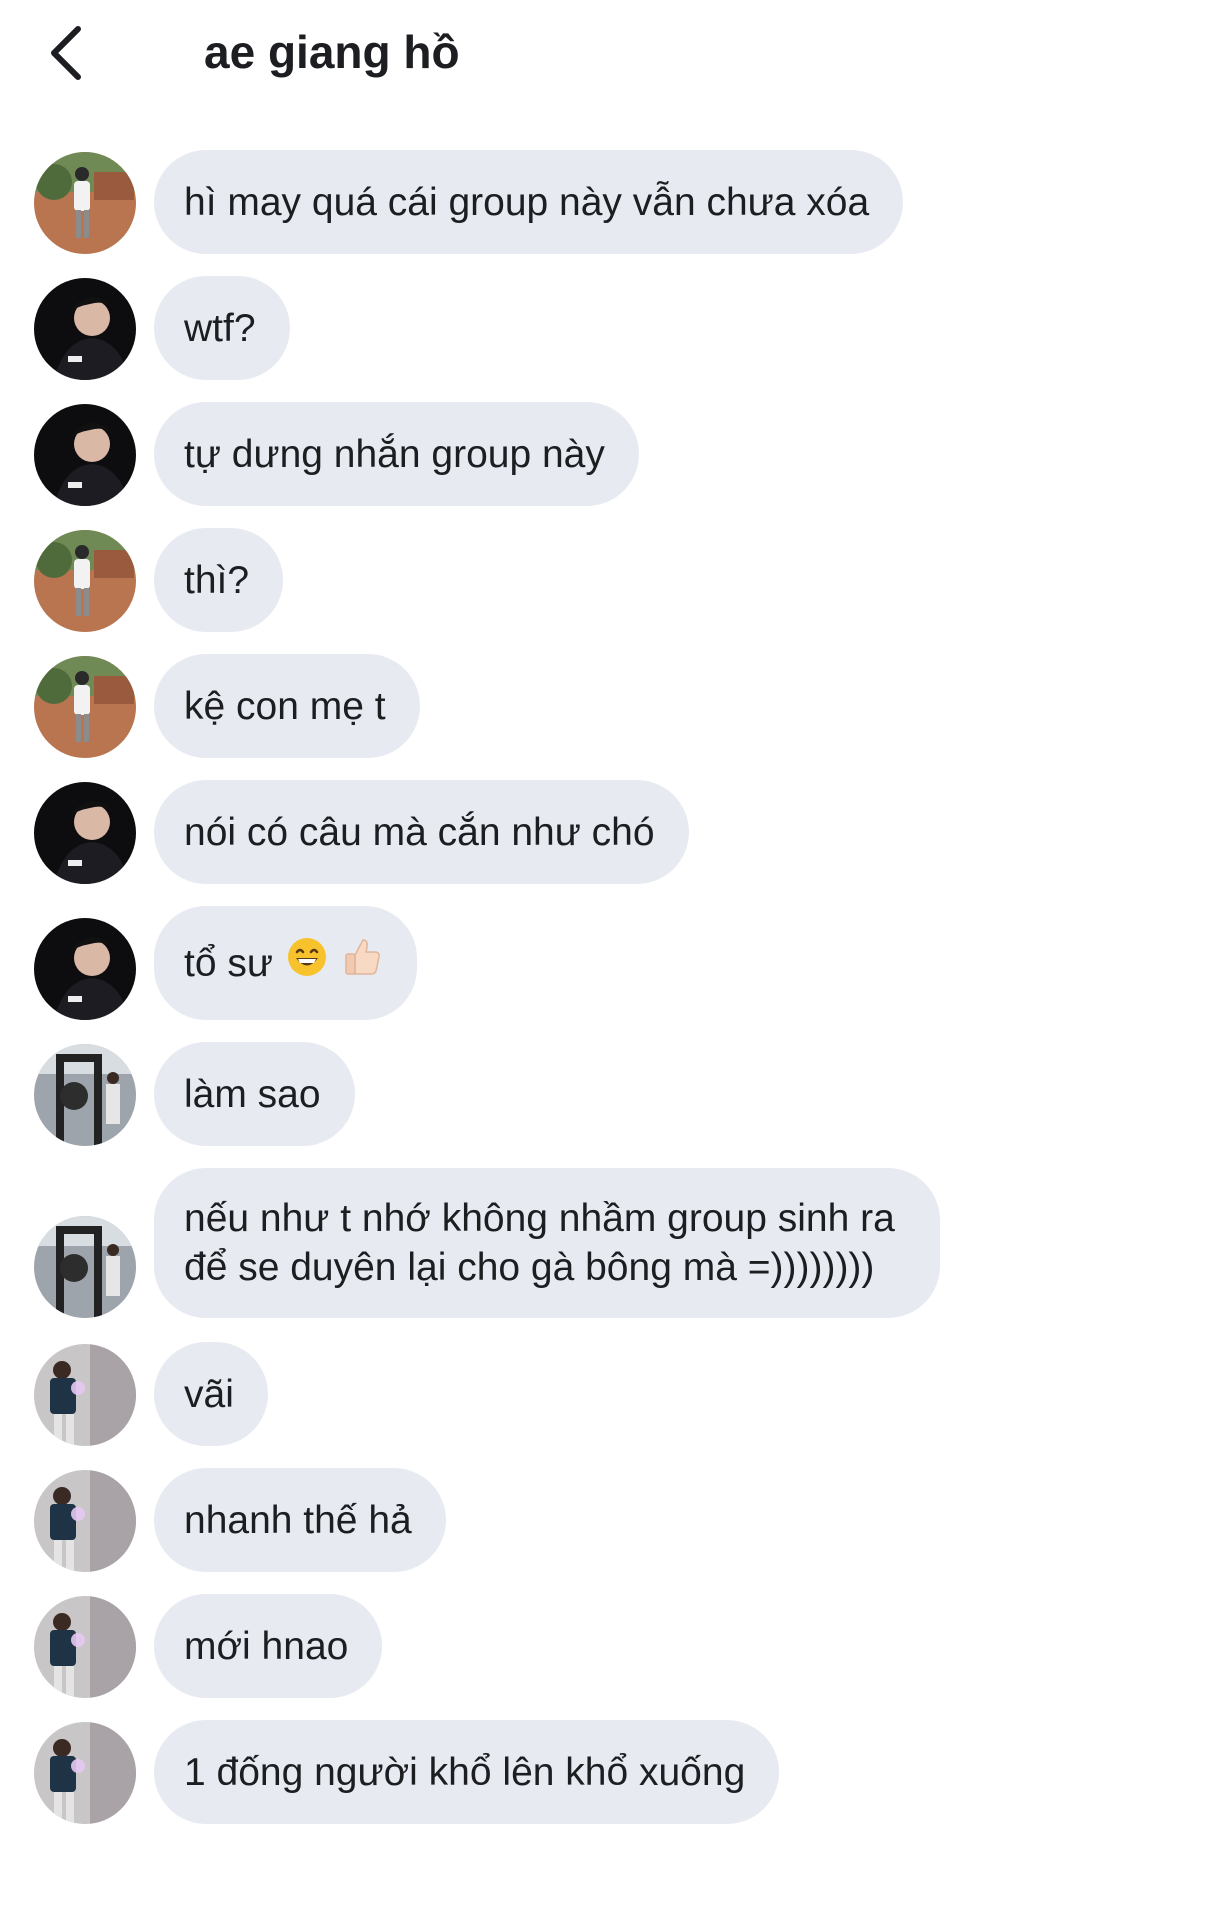 This screenshot has width=1216, height=1920. I want to click on message-text: thì?, so click(217, 580).